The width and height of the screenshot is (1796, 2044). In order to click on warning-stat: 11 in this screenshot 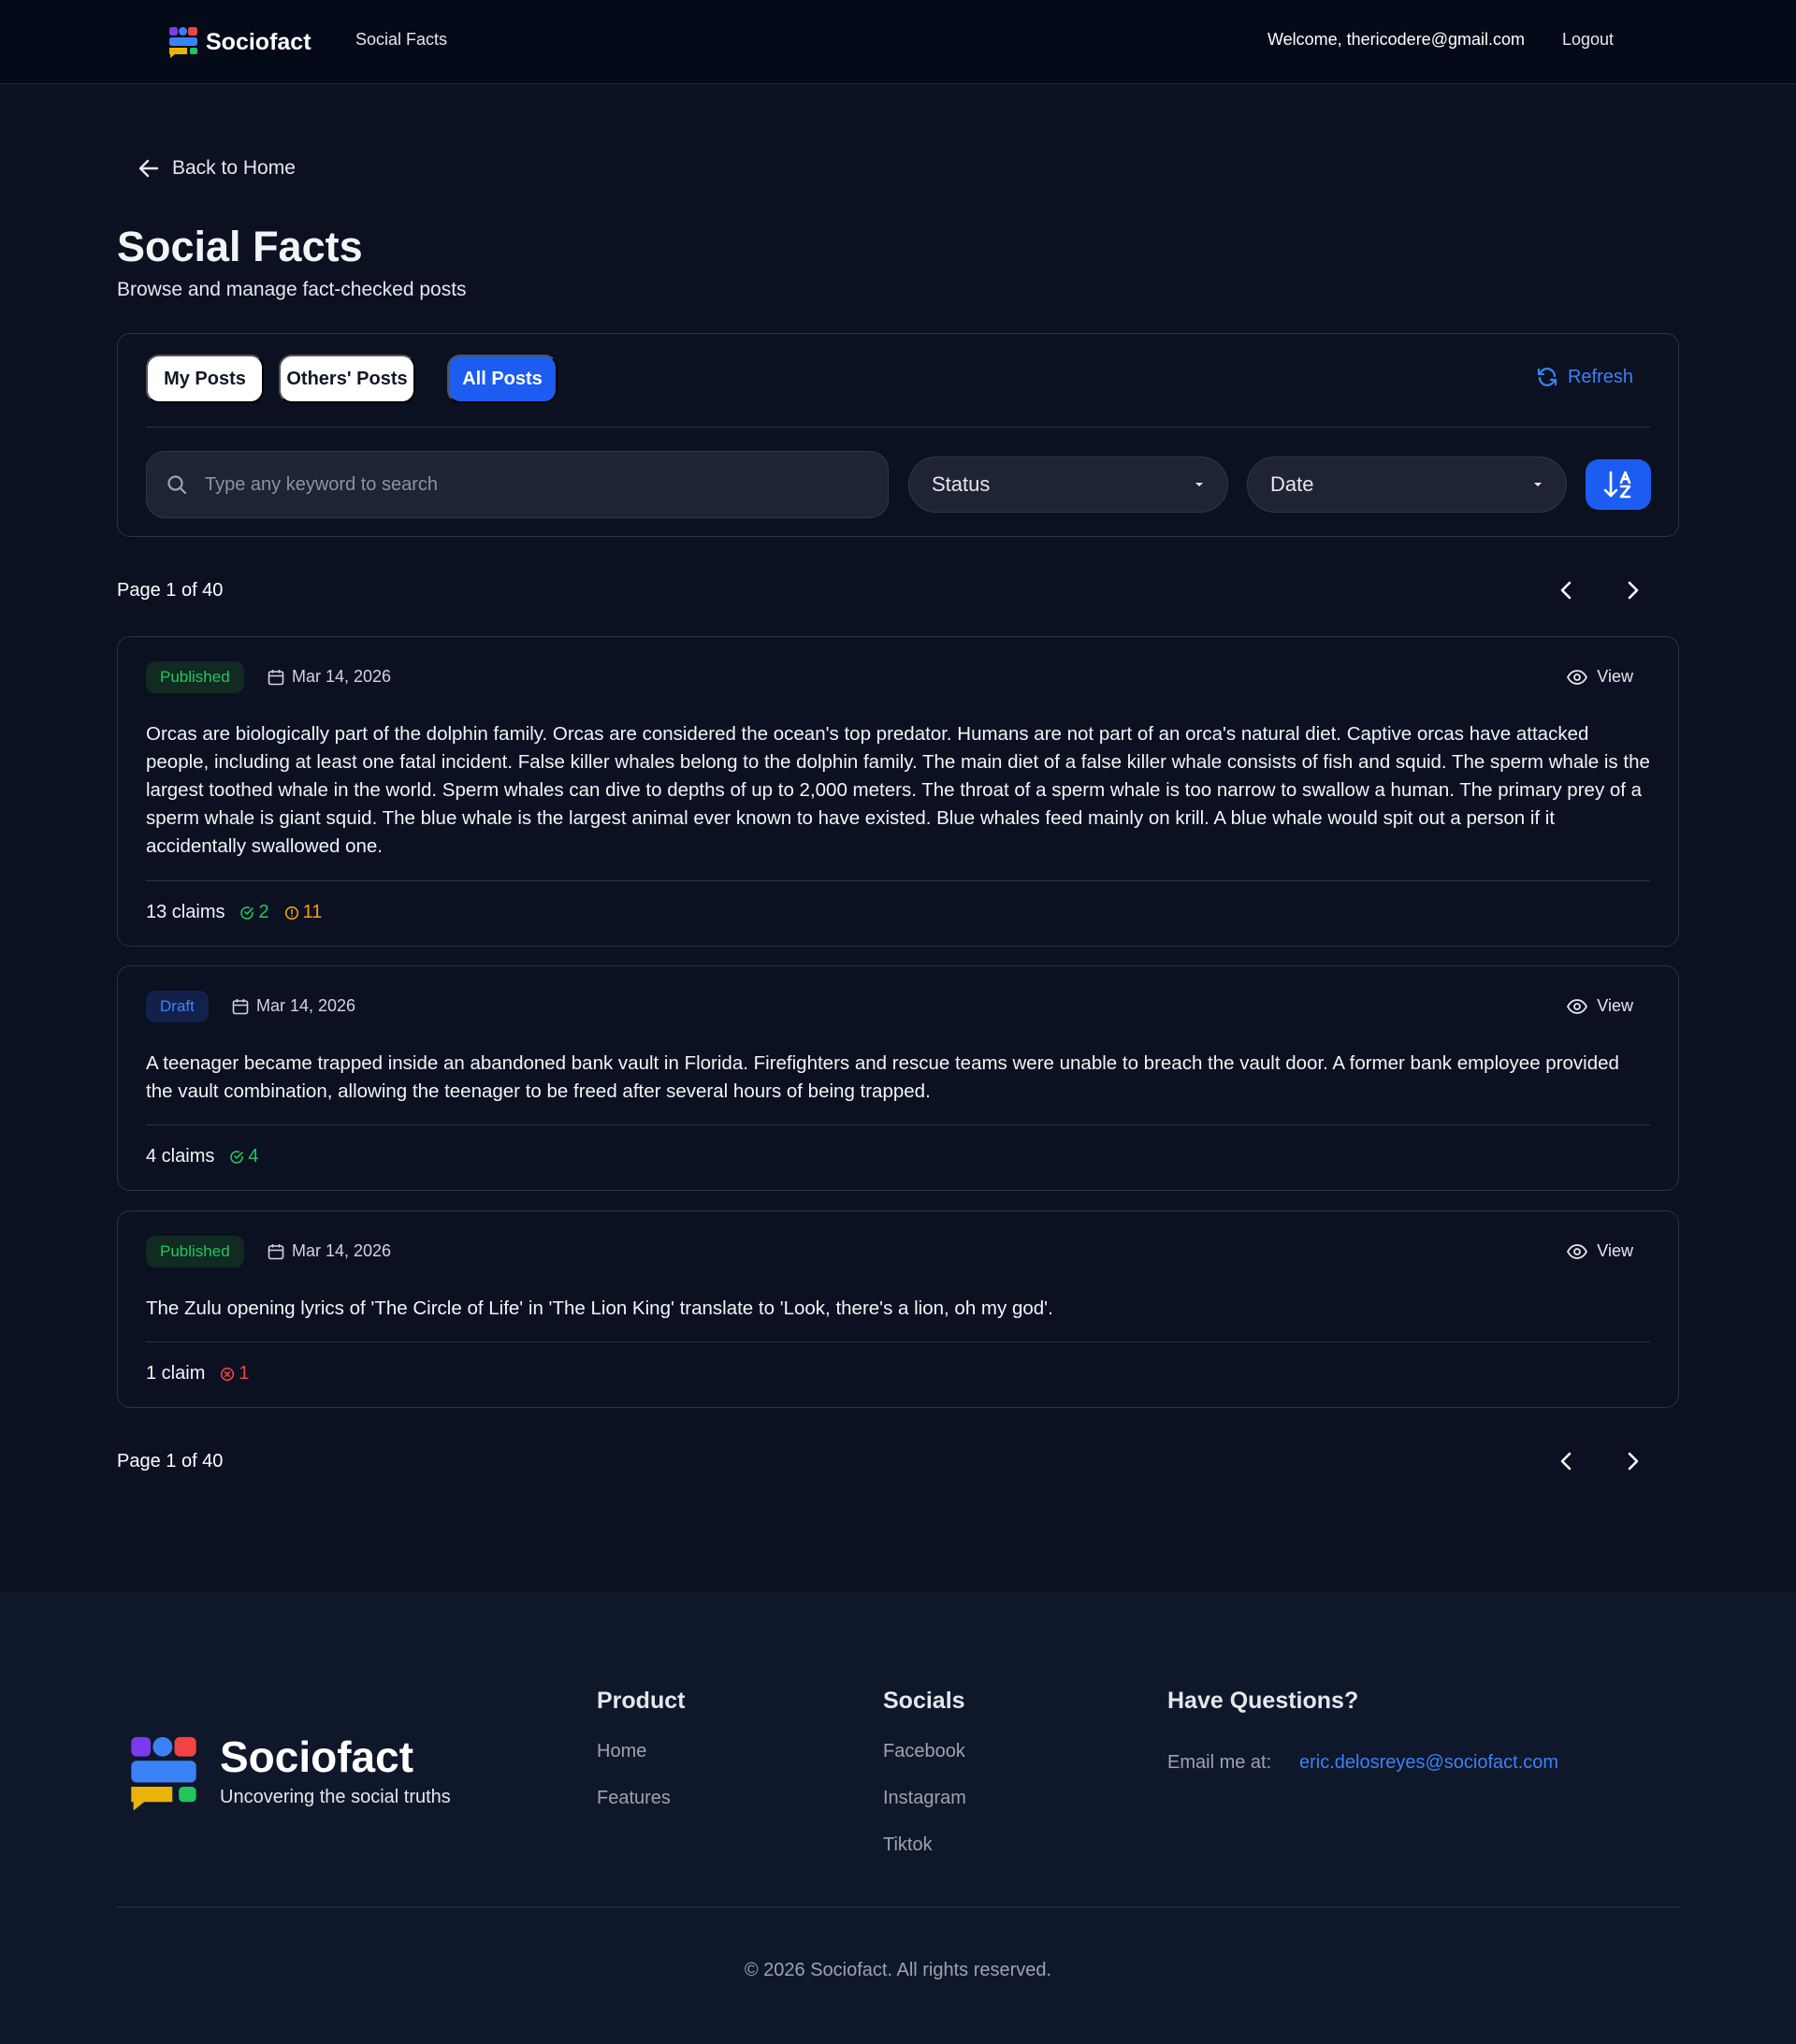, I will do `click(304, 912)`.